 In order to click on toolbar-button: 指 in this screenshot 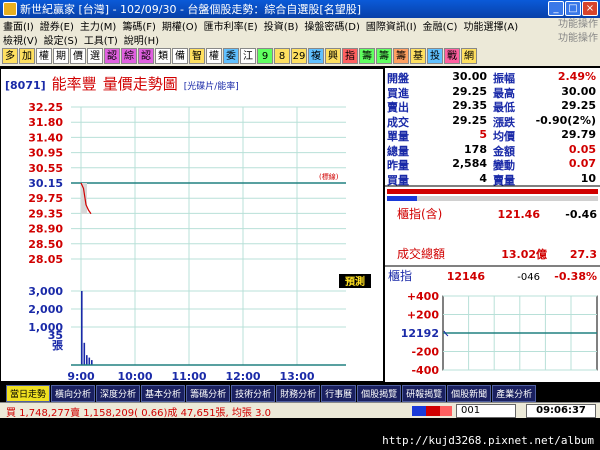, I will do `click(350, 56)`.